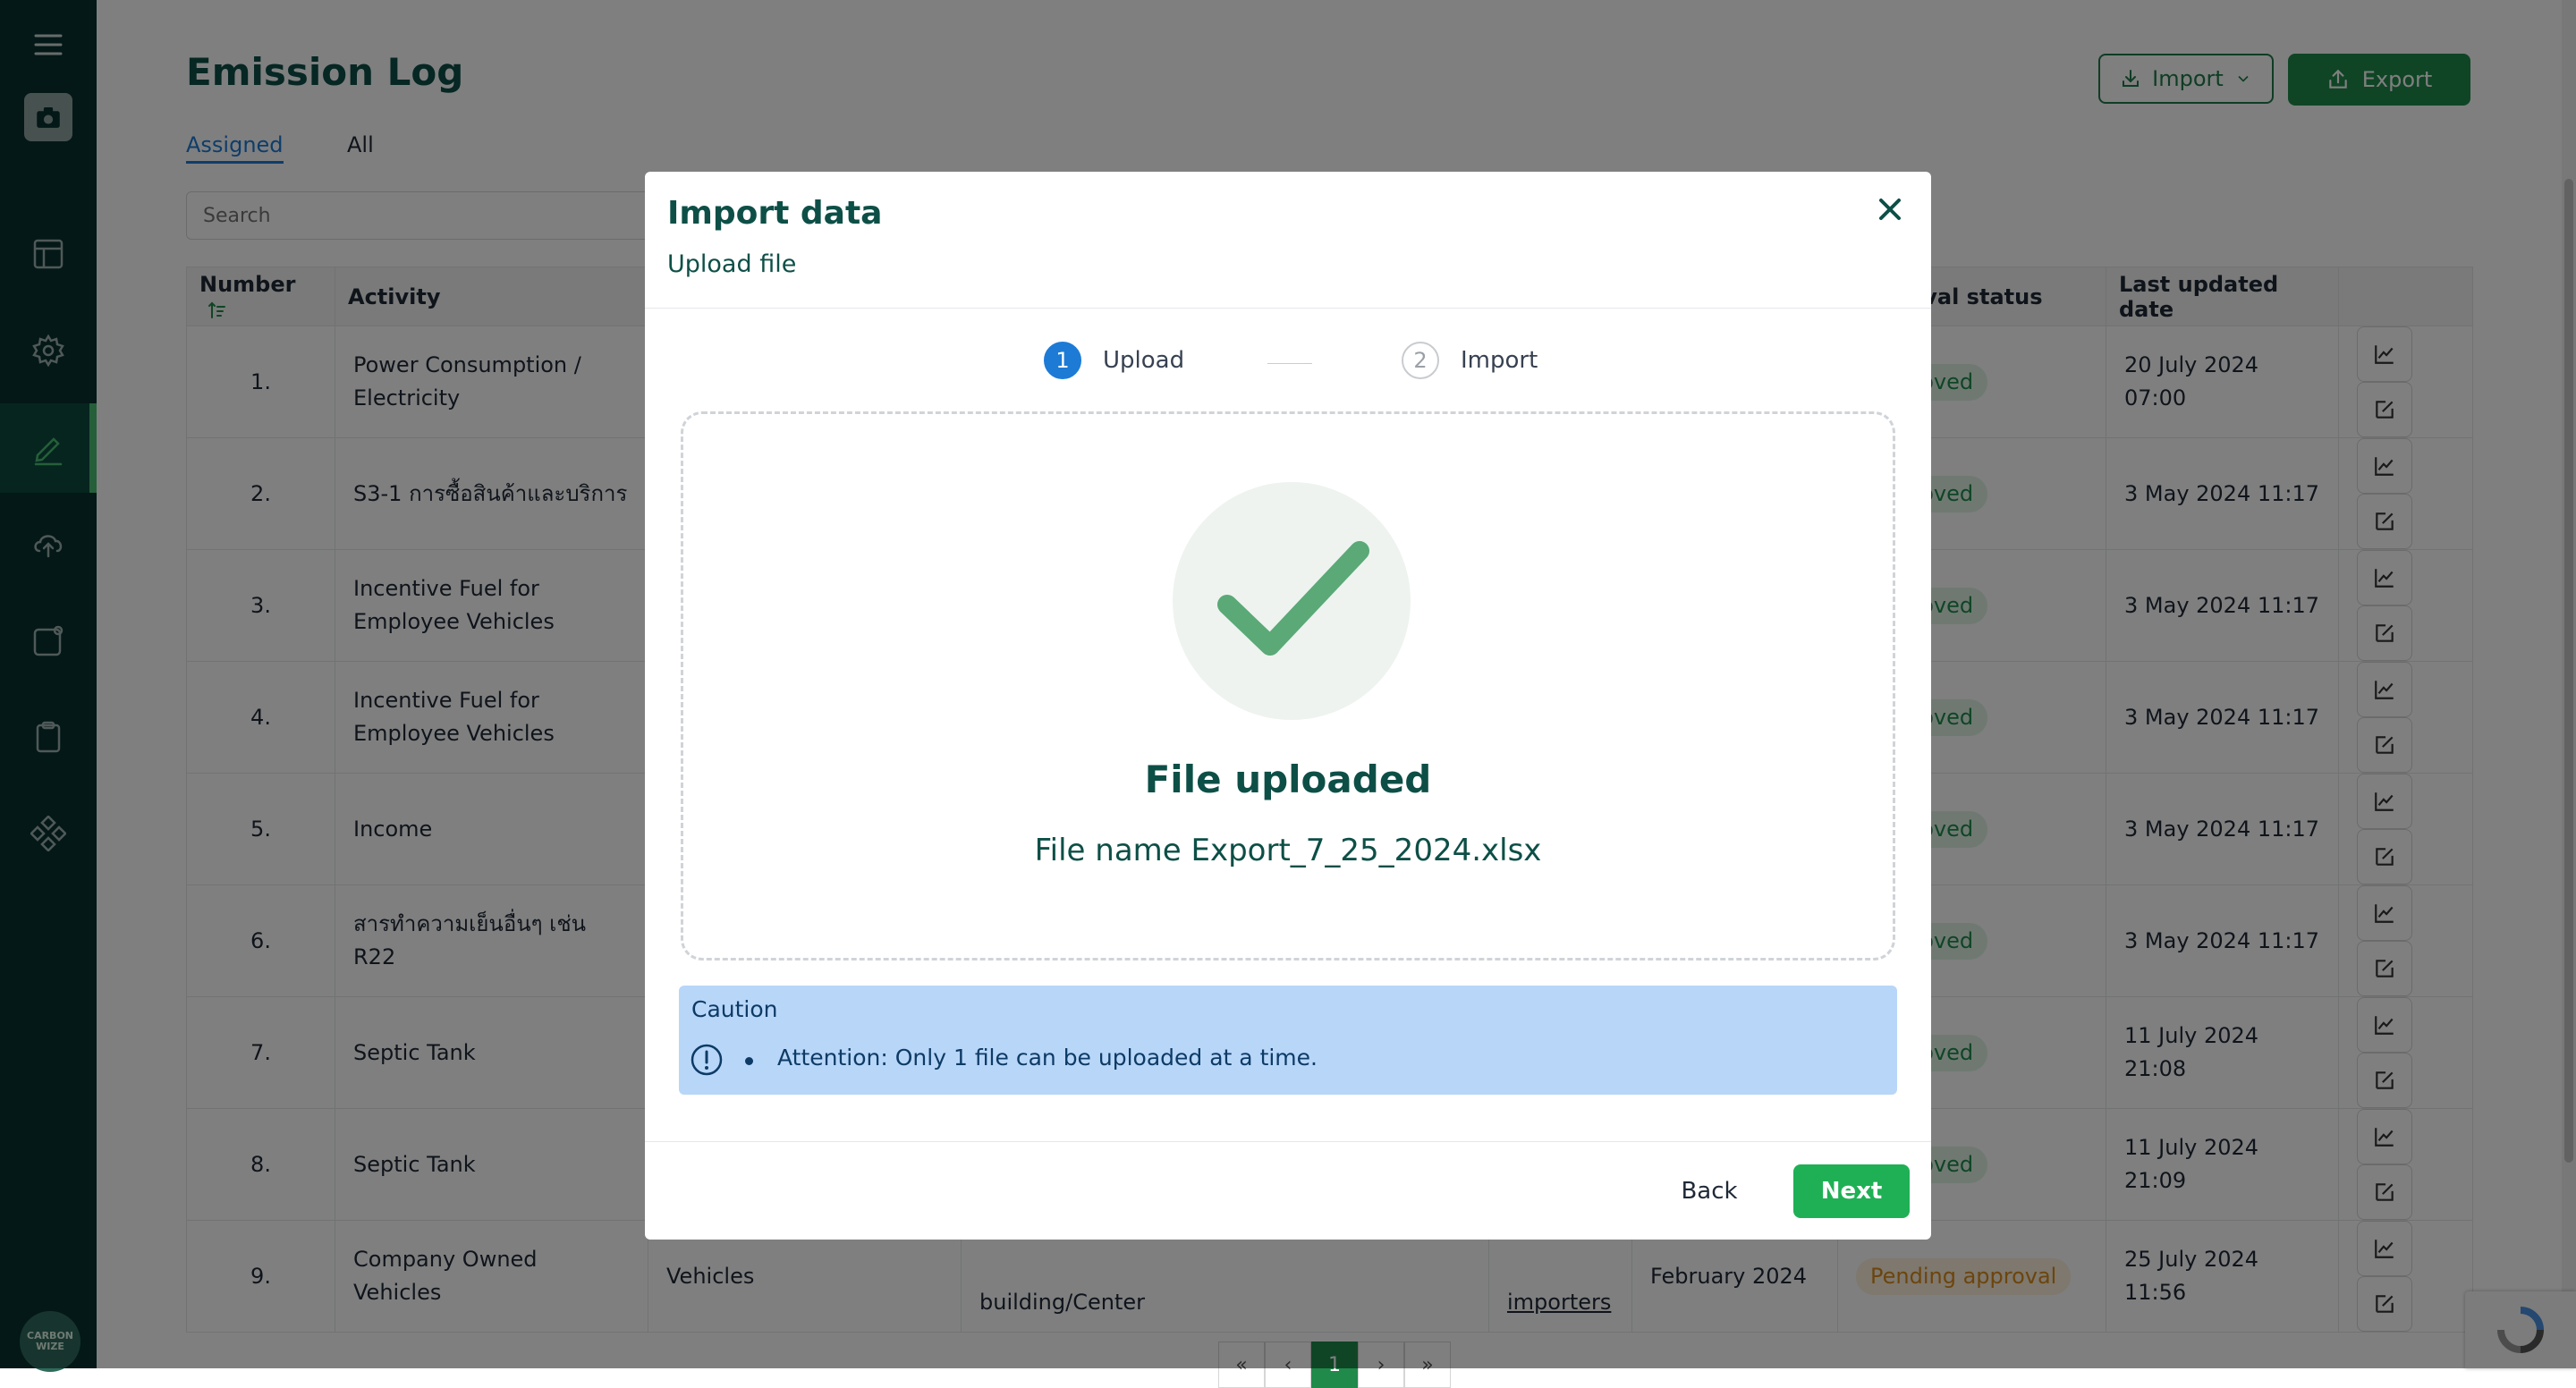  What do you see at coordinates (1420, 361) in the screenshot?
I see `step-number: 2` at bounding box center [1420, 361].